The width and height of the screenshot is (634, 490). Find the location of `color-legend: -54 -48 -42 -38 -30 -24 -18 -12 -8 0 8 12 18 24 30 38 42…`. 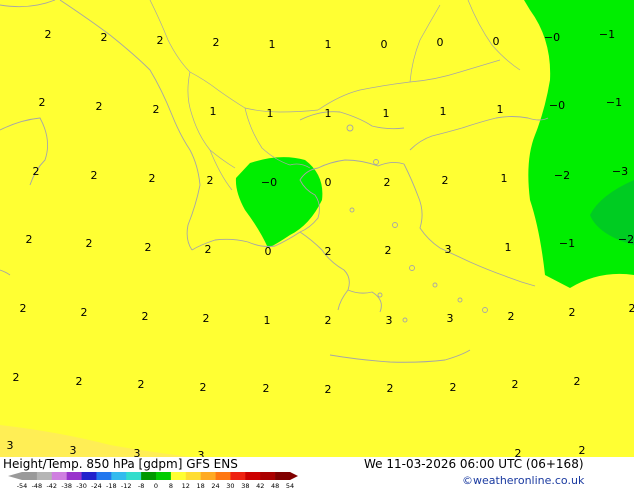

color-legend: -54 -48 -42 -38 -30 -24 -18 -12 -8 0 8 12 18 24 30 38 42… is located at coordinates (153, 481).